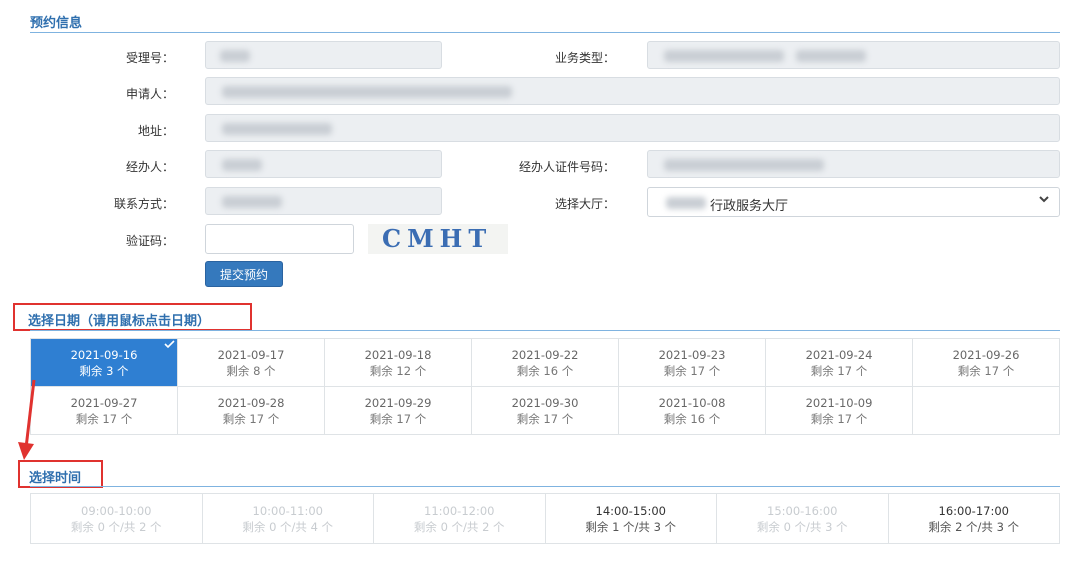  I want to click on date-cell: 2021-10-08 剩余 16 个, so click(692, 410).